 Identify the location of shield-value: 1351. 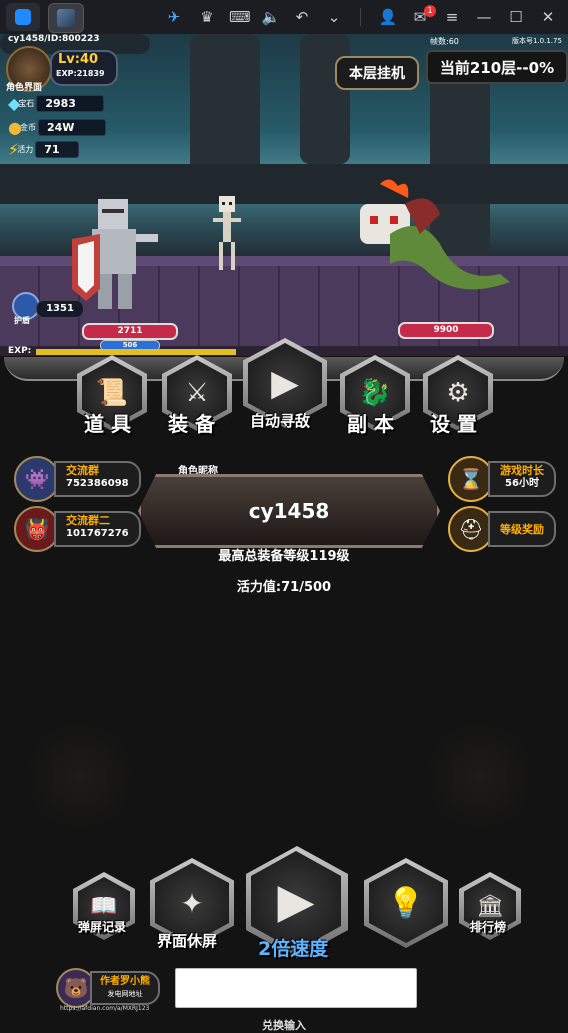
(60, 309).